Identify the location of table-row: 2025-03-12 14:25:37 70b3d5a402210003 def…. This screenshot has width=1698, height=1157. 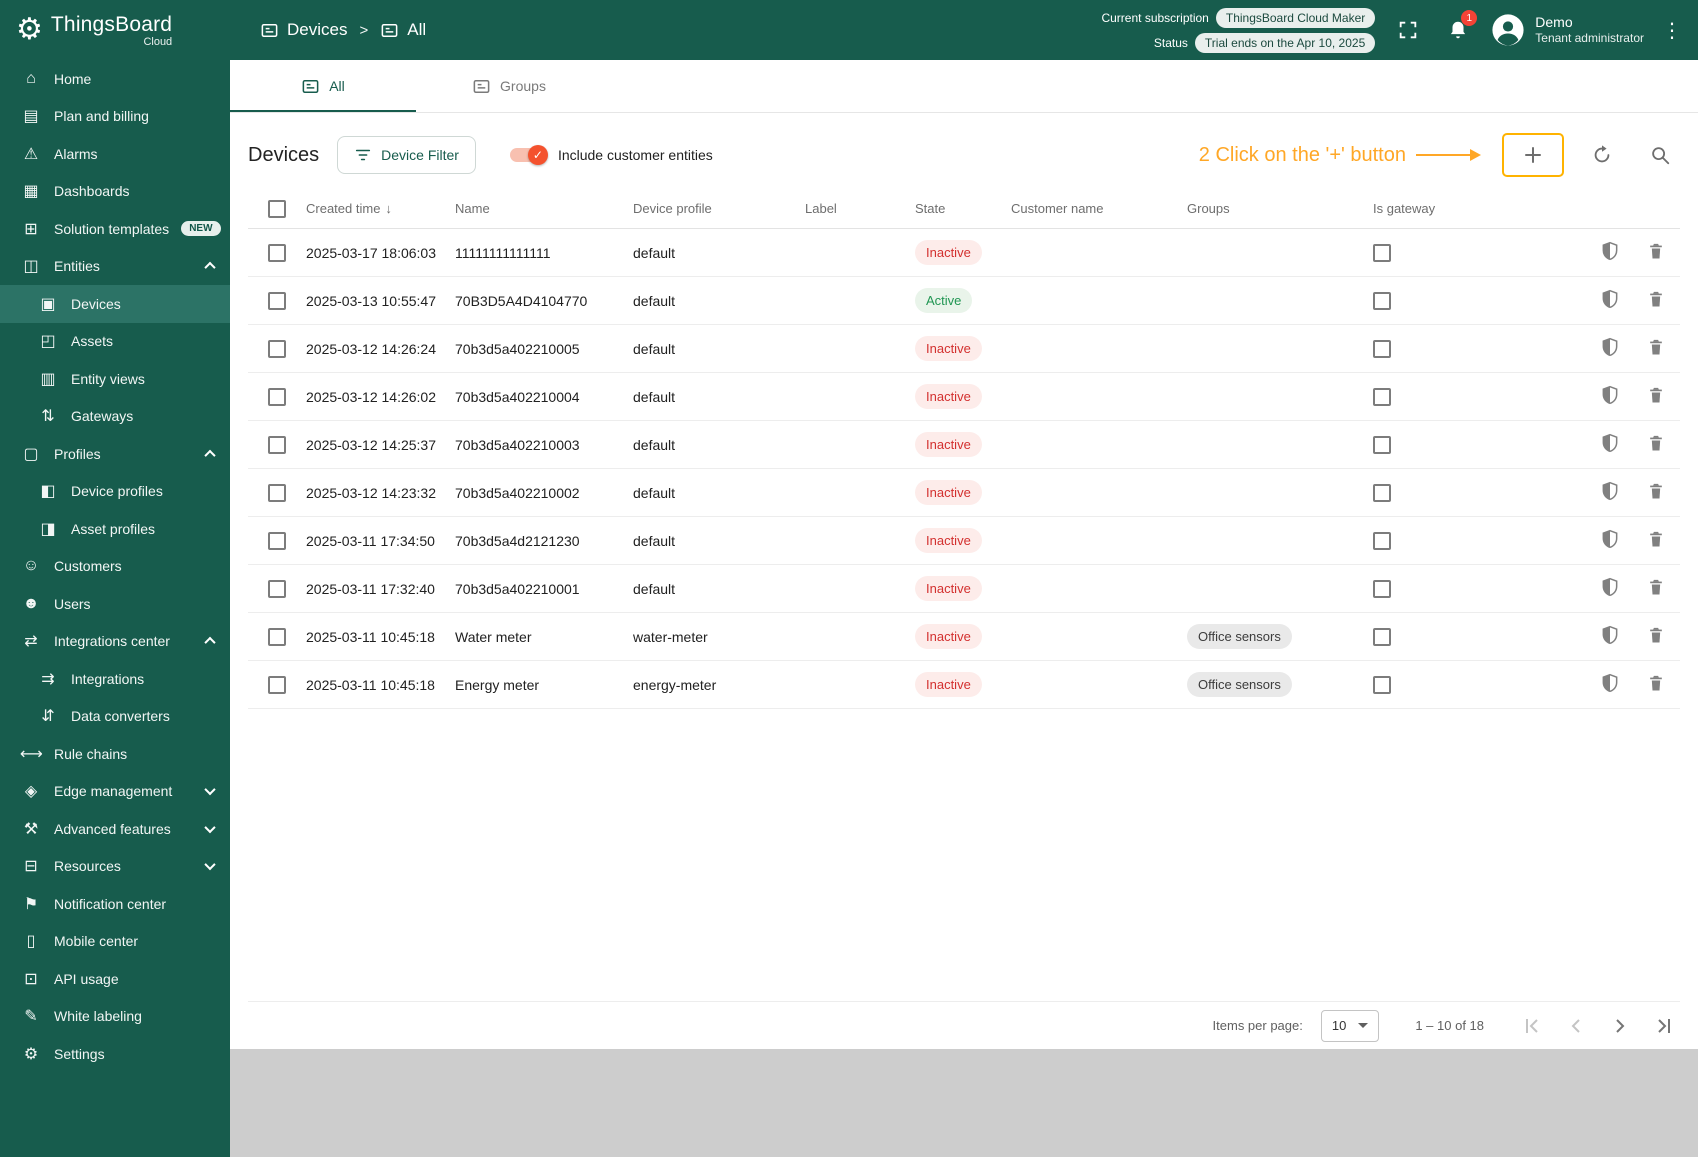
(964, 445).